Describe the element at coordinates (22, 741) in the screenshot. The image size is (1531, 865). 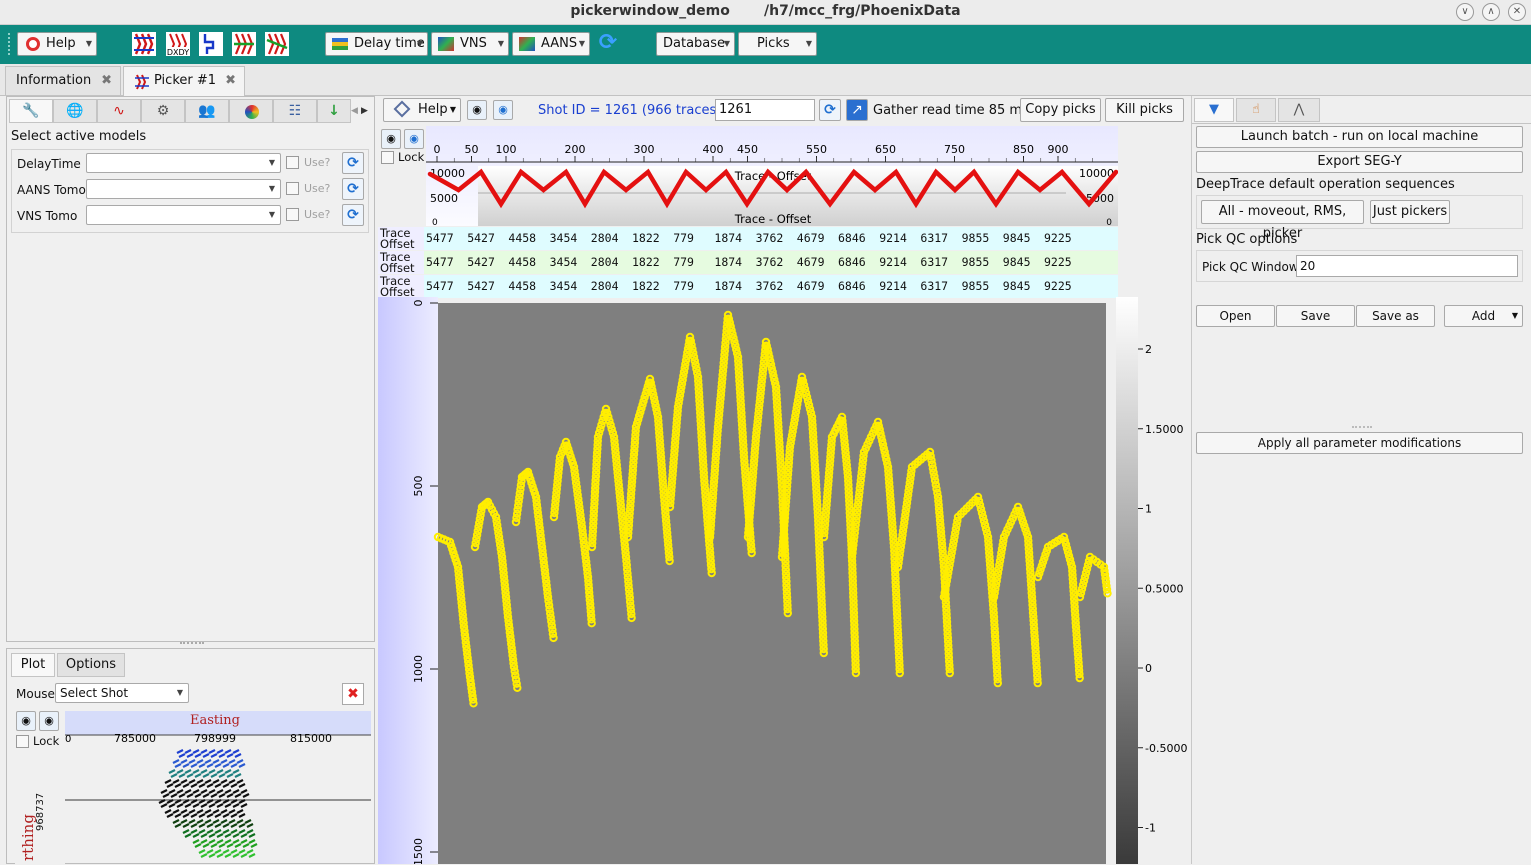
I see `map-lock-checkbox` at that location.